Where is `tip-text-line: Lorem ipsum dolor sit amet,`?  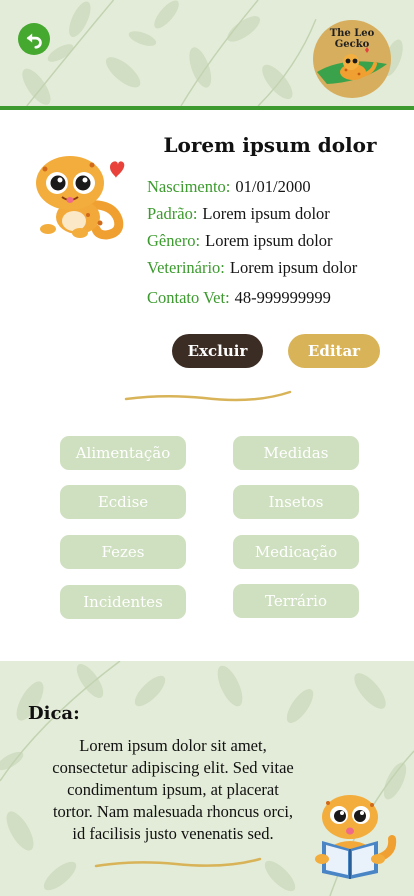 tip-text-line: Lorem ipsum dolor sit amet, is located at coordinates (173, 745).